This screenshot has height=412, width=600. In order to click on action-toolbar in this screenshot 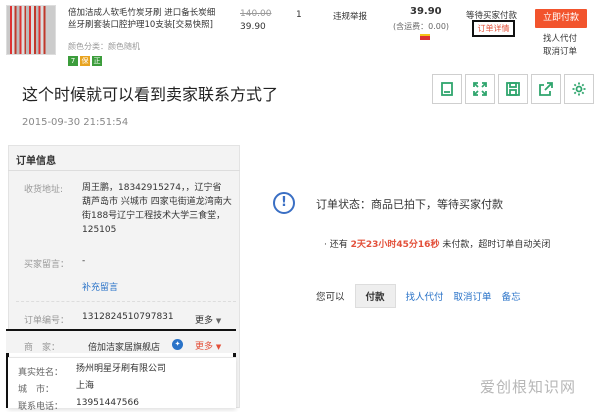, I will do `click(513, 89)`.